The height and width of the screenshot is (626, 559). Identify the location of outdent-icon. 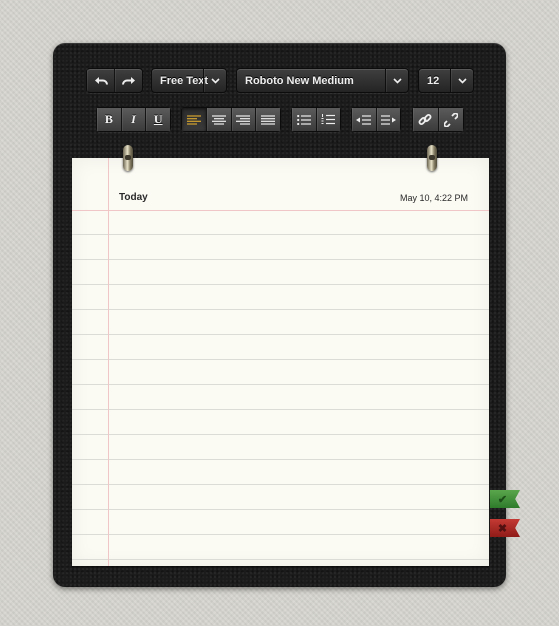
(364, 119).